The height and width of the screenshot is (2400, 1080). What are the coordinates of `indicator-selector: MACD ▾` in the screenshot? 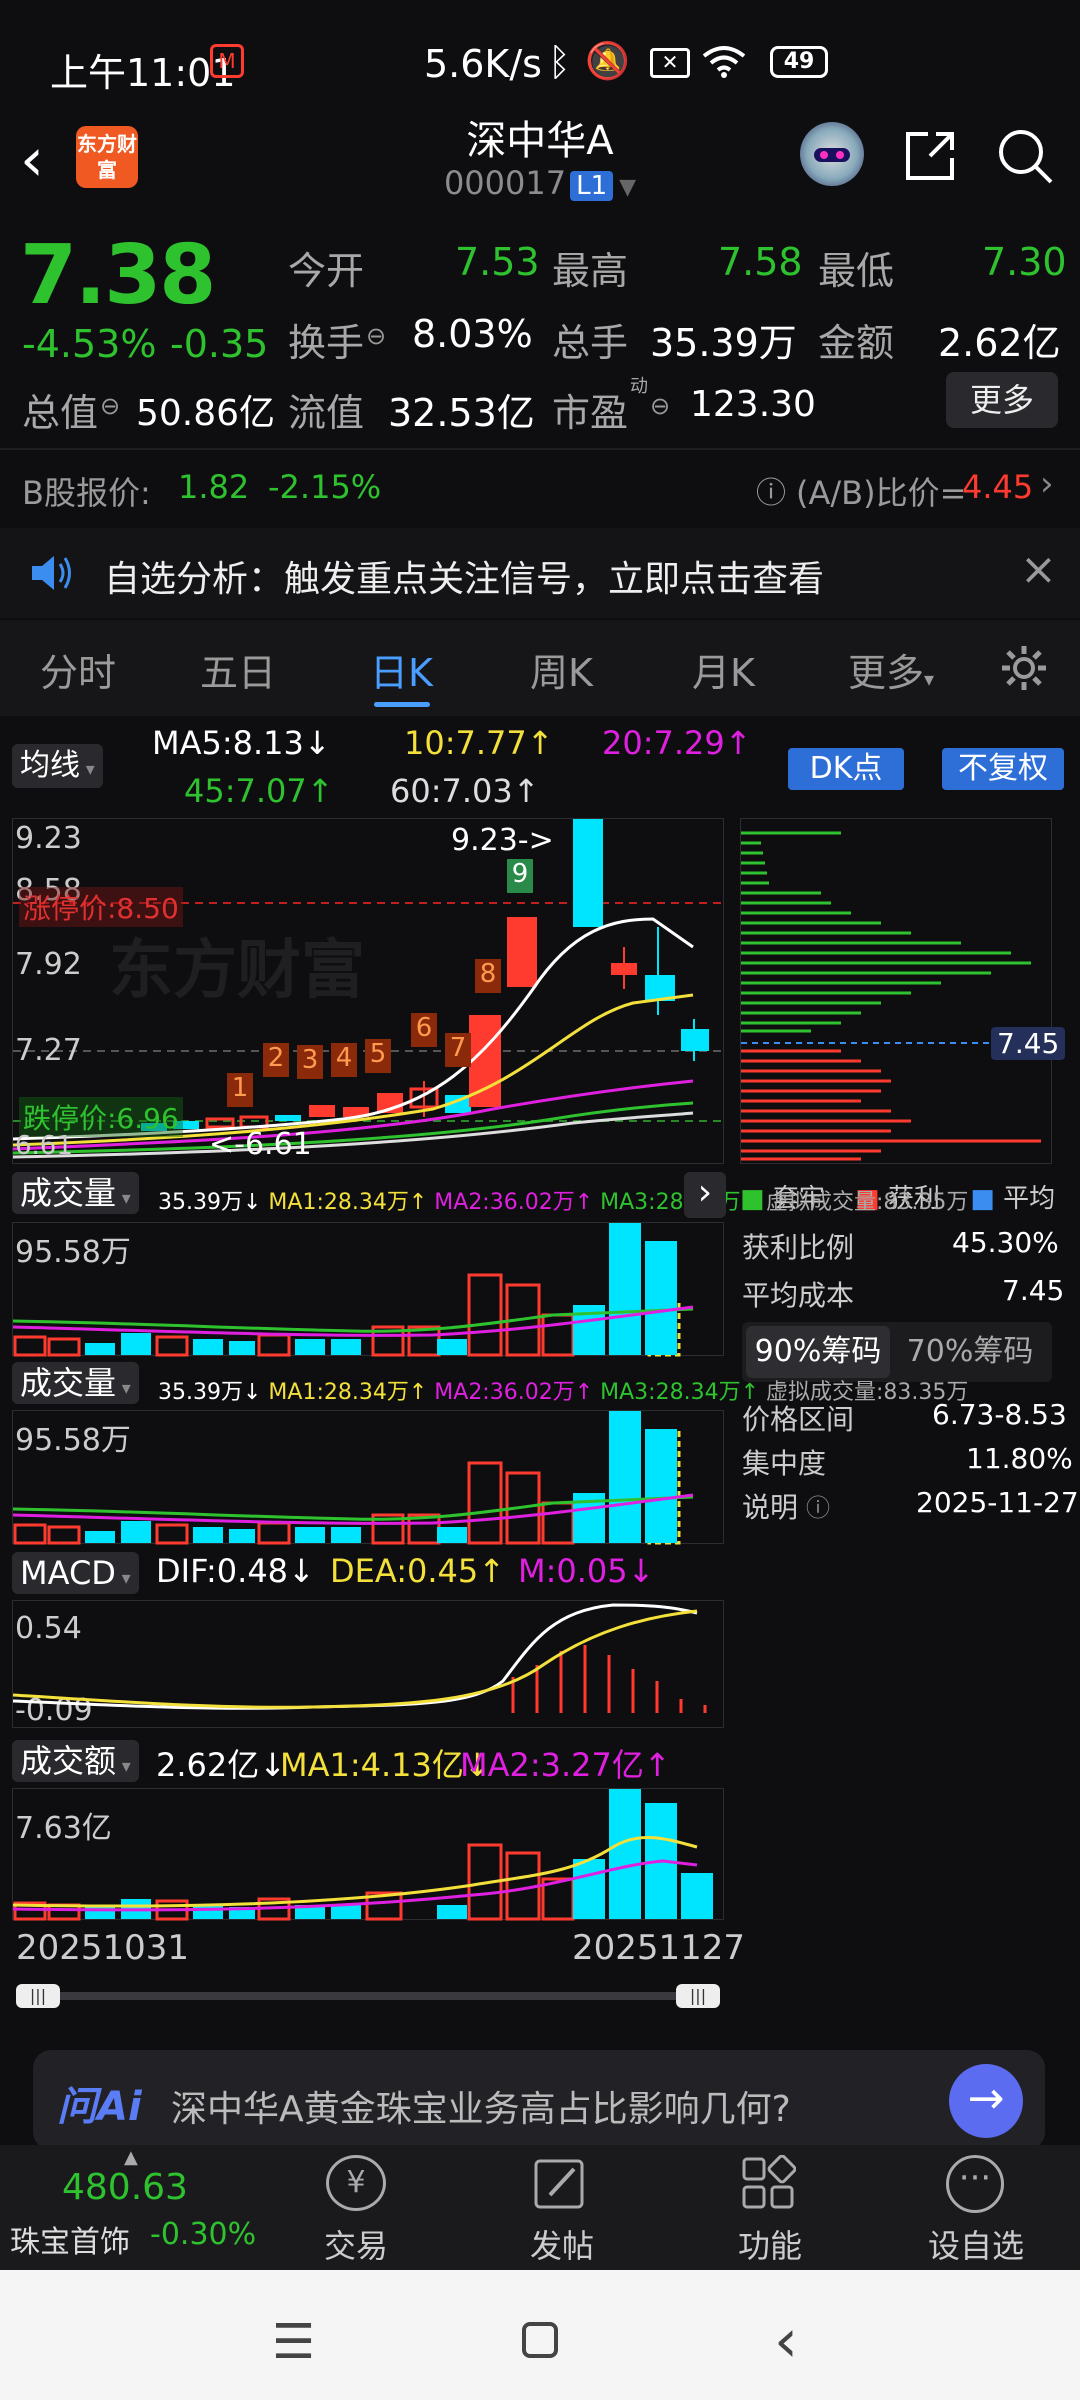 It's located at (75, 1573).